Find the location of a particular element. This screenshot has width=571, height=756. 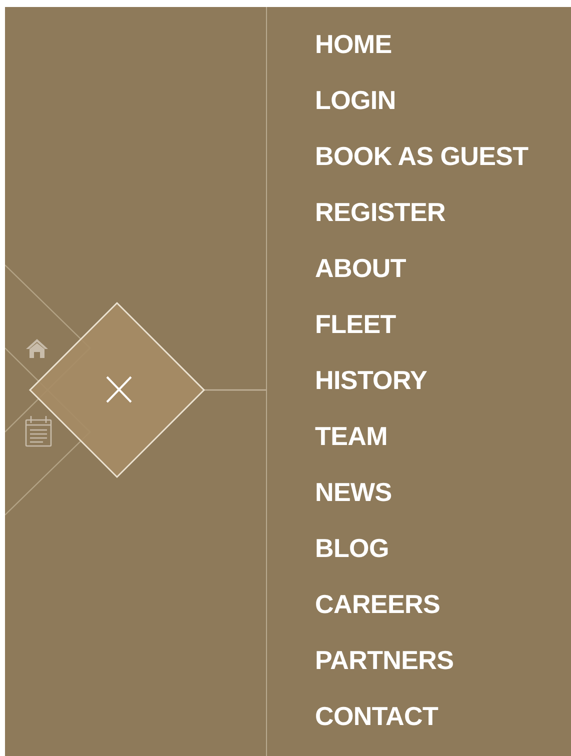

menu-link: BLOG is located at coordinates (352, 548).